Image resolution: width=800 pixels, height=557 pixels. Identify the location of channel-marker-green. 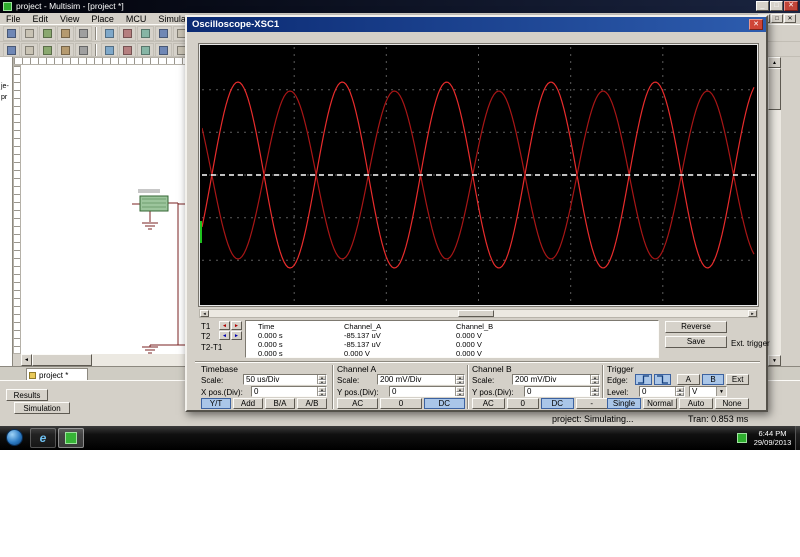
(201, 232).